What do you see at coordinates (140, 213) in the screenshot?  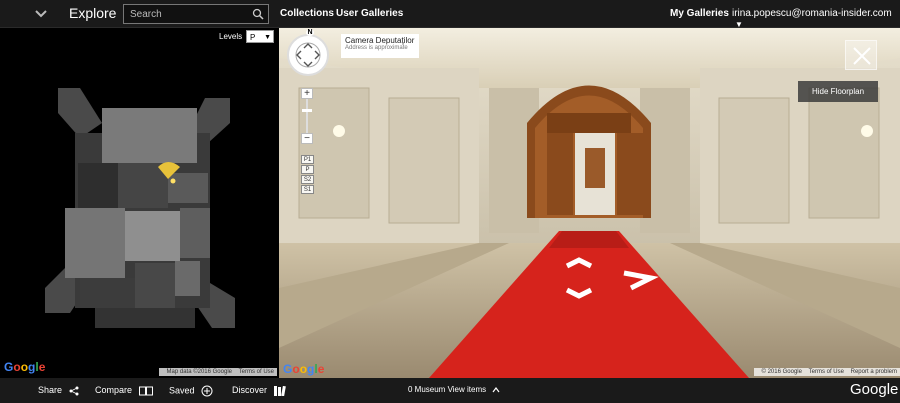 I see `floorplan-map` at bounding box center [140, 213].